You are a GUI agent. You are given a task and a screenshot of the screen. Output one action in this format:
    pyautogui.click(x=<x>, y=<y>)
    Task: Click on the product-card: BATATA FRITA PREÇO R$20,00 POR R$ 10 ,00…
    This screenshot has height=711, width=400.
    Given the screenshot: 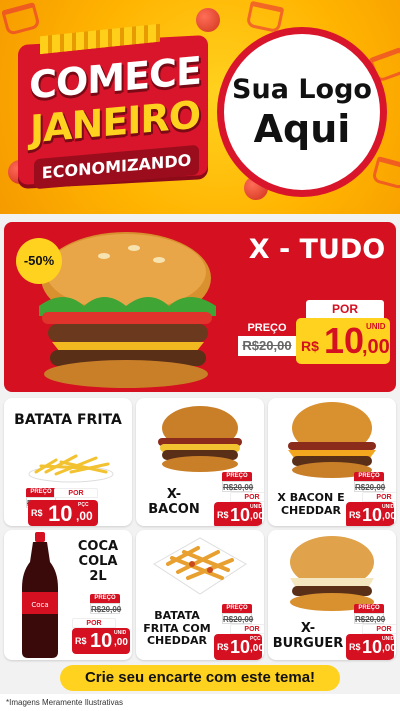 What is the action you would take?
    pyautogui.click(x=68, y=462)
    